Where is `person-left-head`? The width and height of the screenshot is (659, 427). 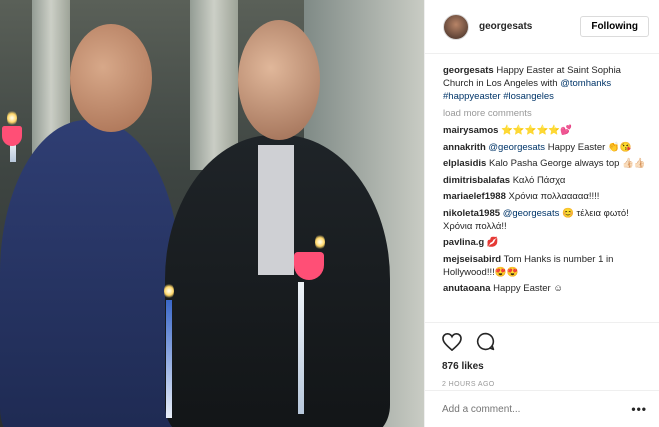 person-left-head is located at coordinates (111, 78).